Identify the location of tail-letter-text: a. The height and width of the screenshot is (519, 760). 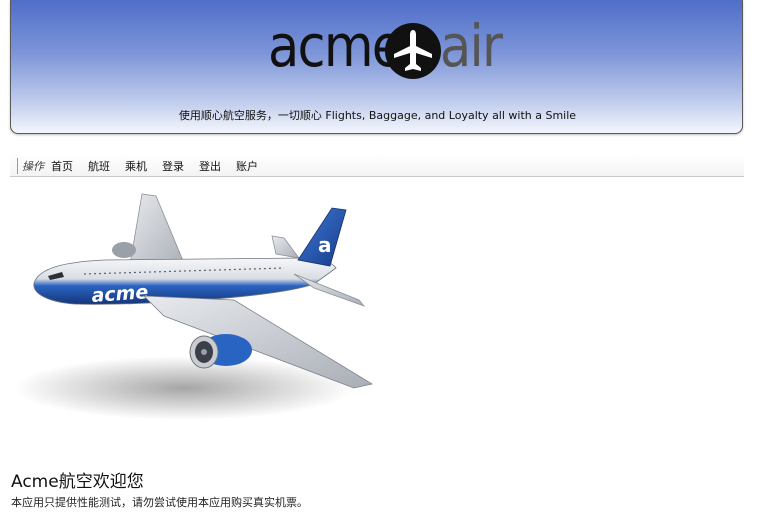
(325, 245).